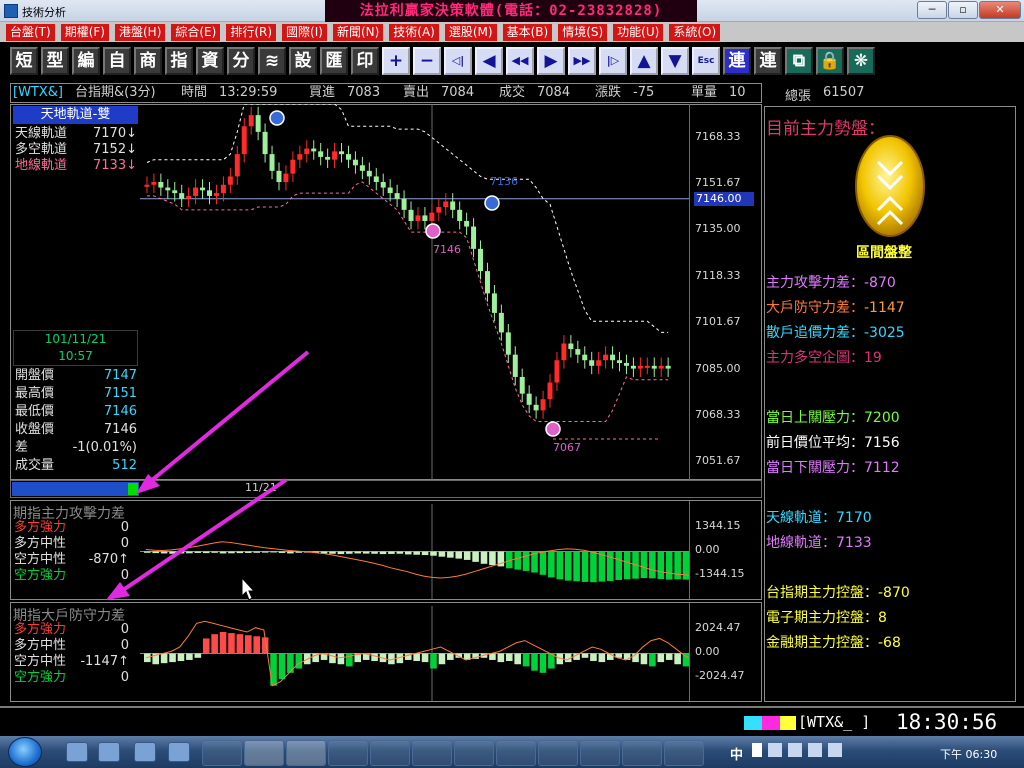 The image size is (1024, 768). I want to click on explorer-icon, so click(109, 752).